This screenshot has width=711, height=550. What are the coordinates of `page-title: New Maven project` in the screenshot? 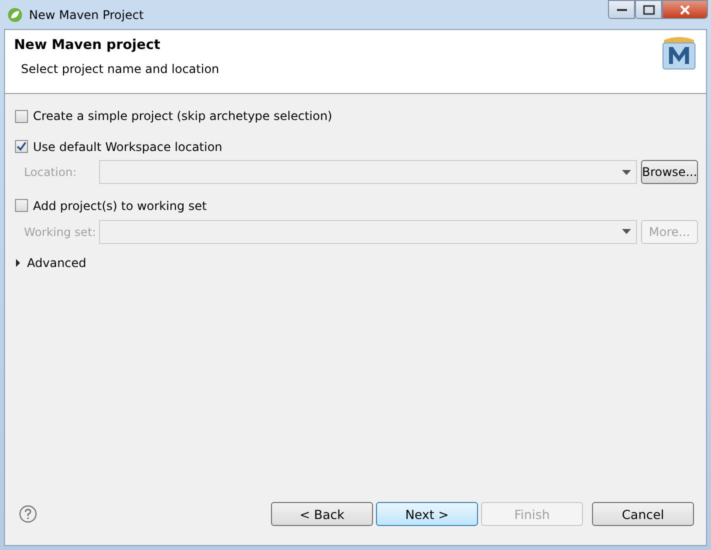 It's located at (88, 45).